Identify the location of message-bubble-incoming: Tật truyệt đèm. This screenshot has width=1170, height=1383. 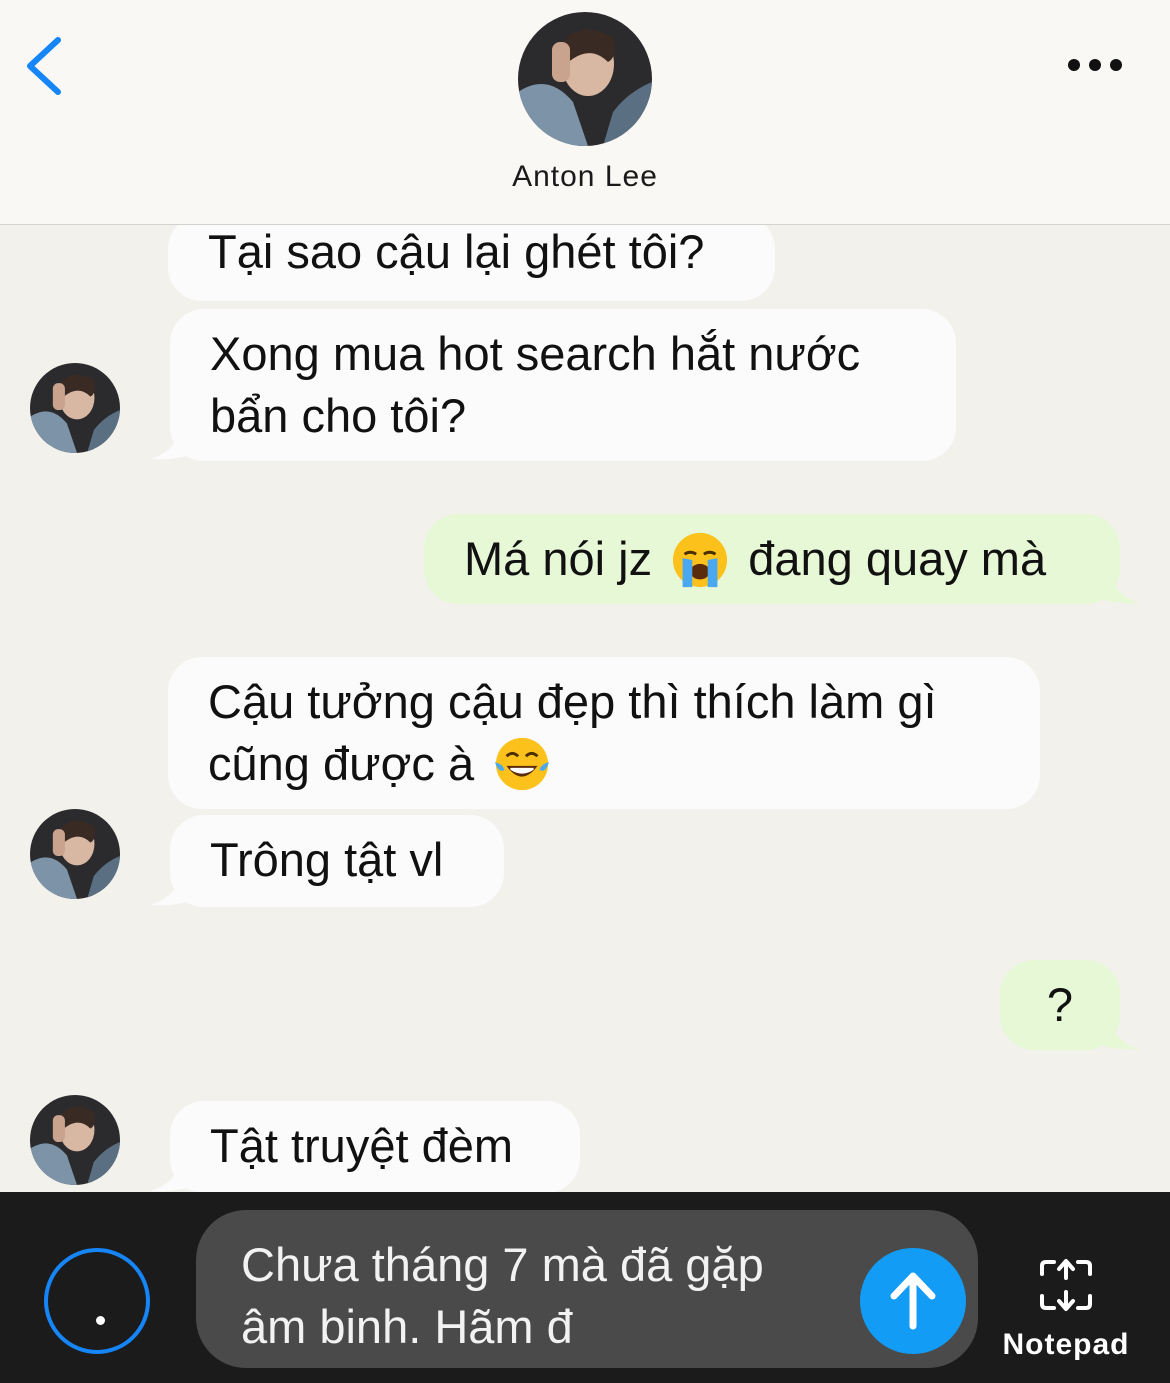
(375, 1146).